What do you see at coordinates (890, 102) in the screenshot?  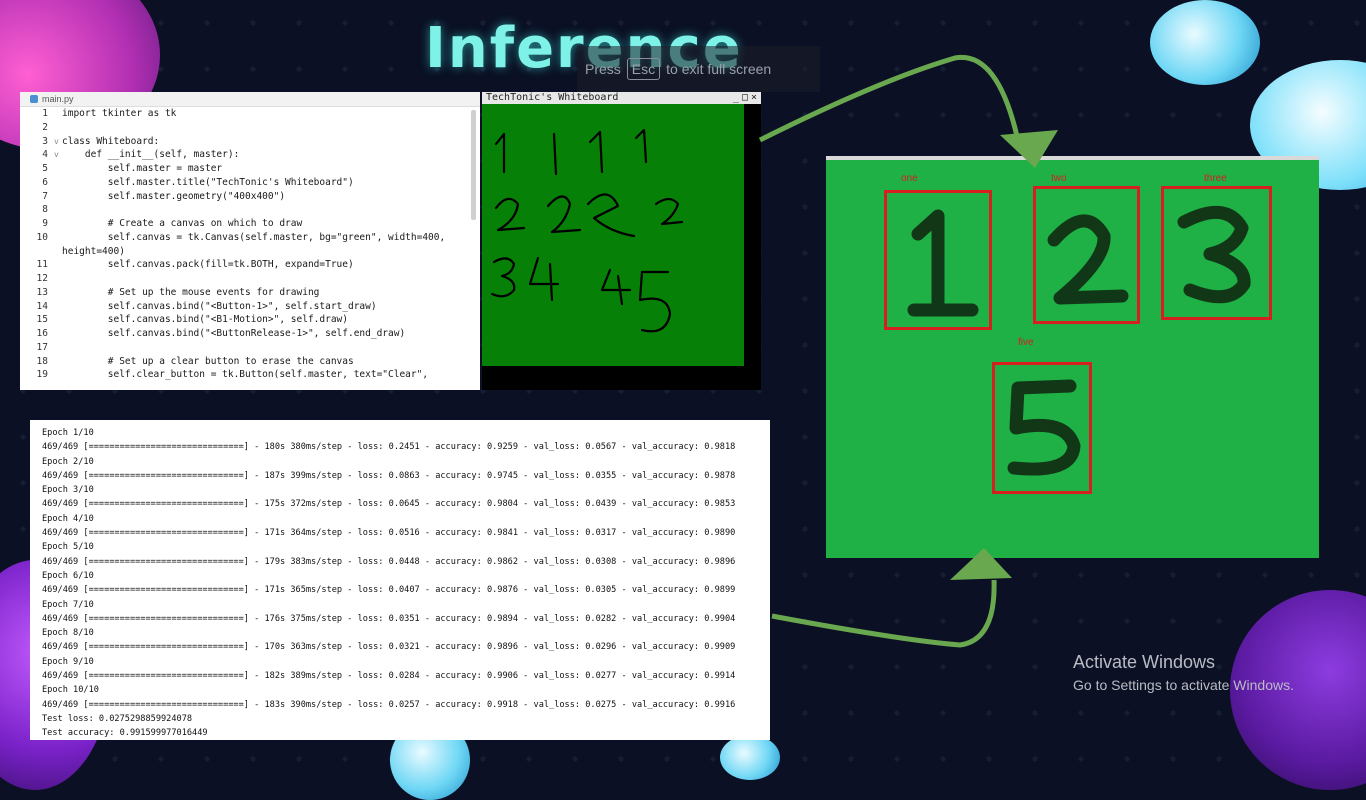 I see `arrow-to-result` at bounding box center [890, 102].